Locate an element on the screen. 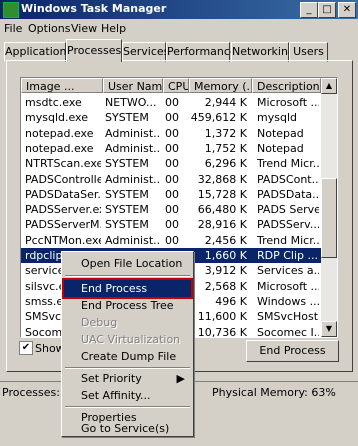 This screenshot has height=446, width=358. maximize-button: □ is located at coordinates (327, 10).